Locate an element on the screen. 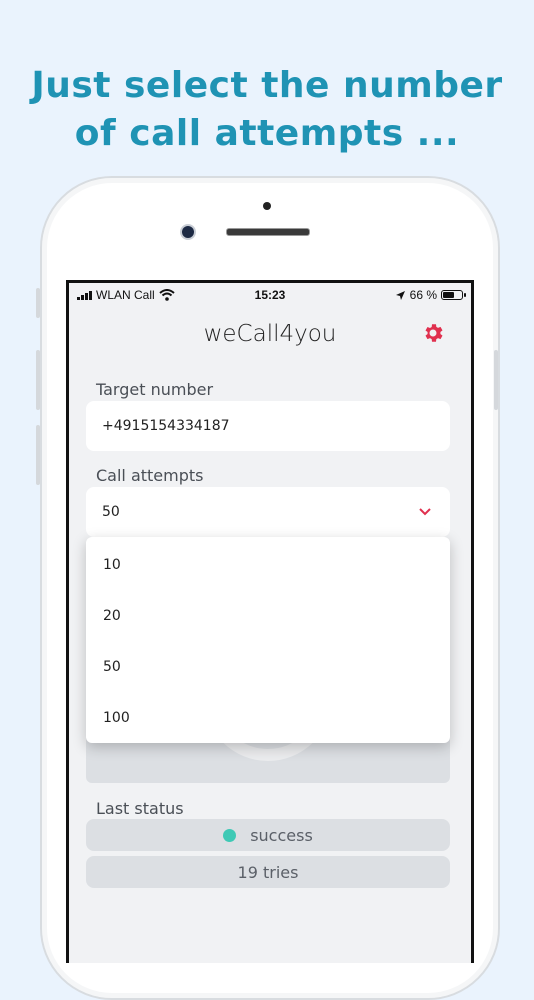 Image resolution: width=534 pixels, height=1000 pixels. app-title: weCall4you is located at coordinates (270, 334).